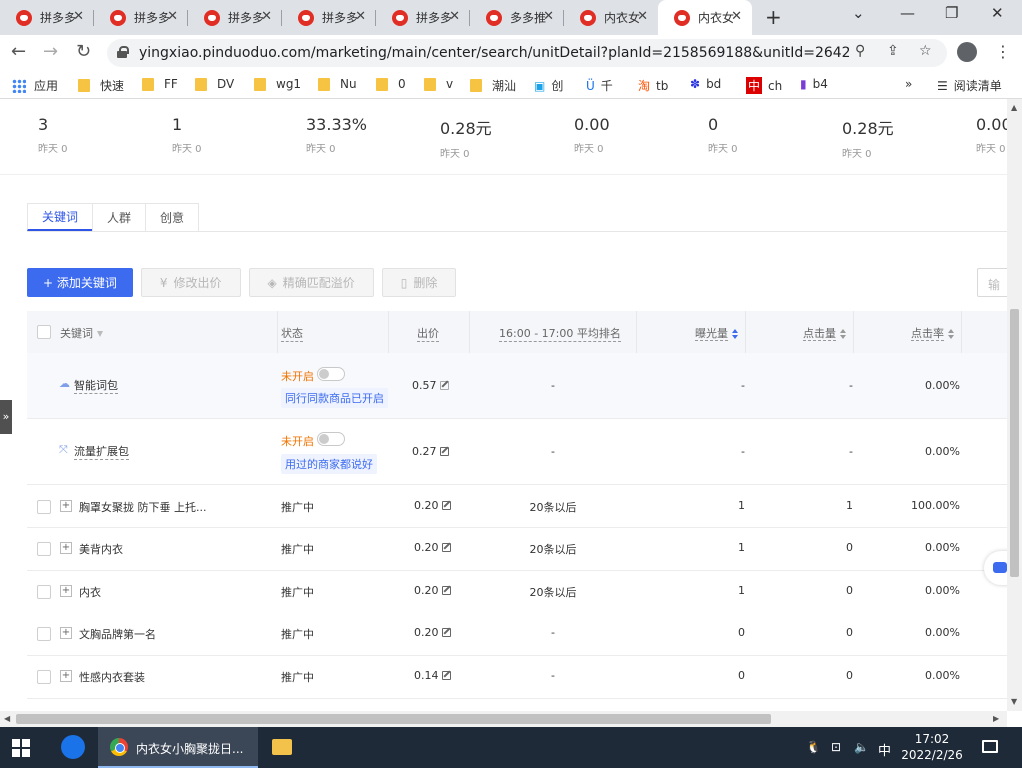 The image size is (1022, 768). I want to click on keyword-bid: 0.14, so click(432, 675).